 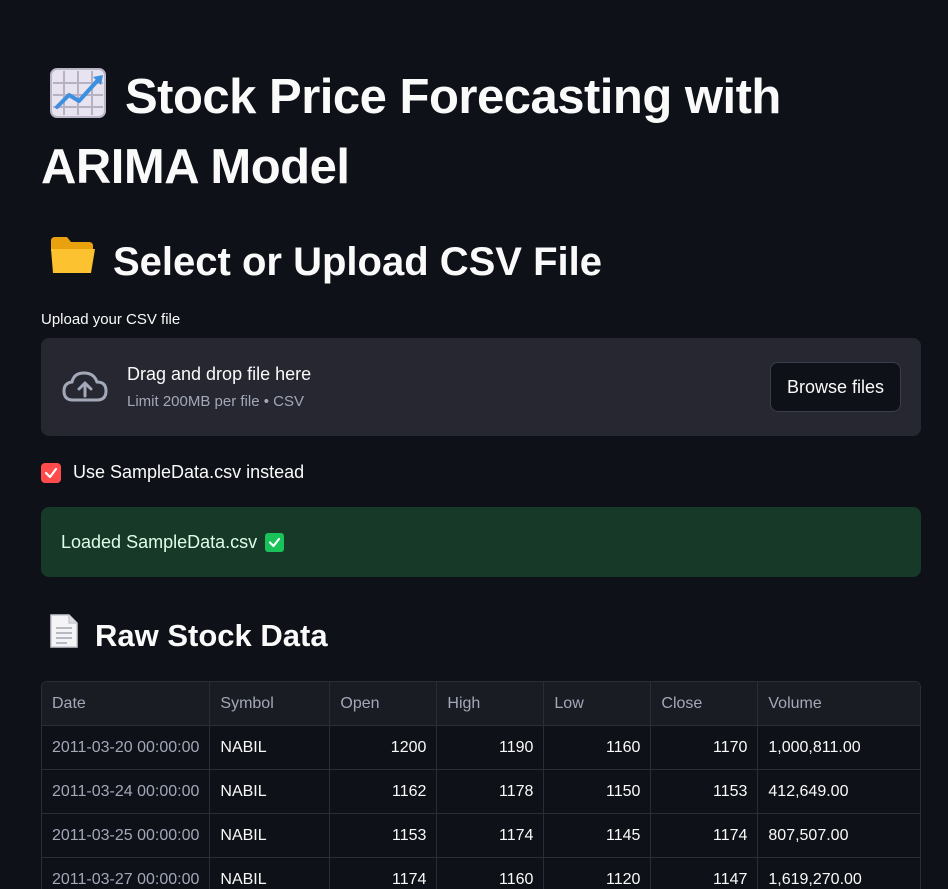 I want to click on high-cell: 1190, so click(x=490, y=747).